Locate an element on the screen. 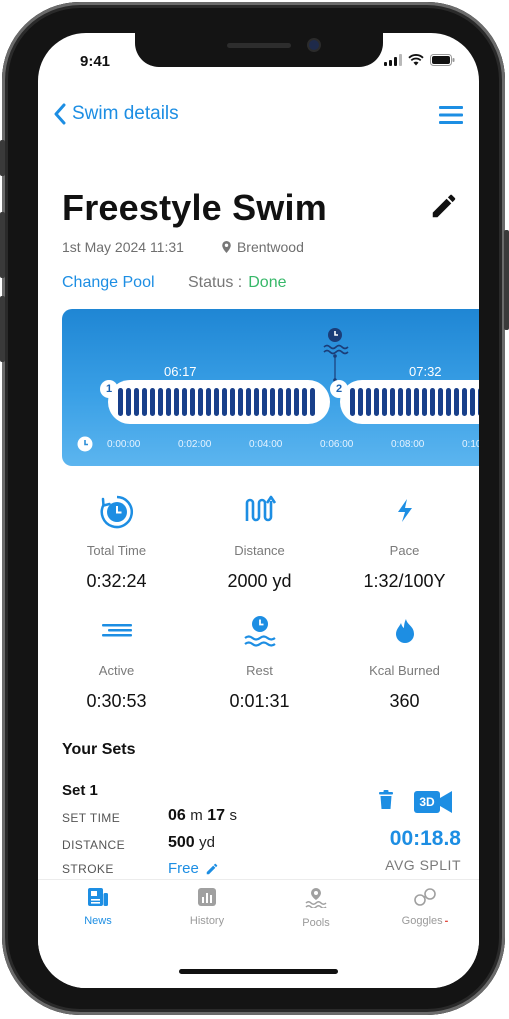 The height and width of the screenshot is (1019, 509). stat-value: 2000 yd is located at coordinates (259, 581).